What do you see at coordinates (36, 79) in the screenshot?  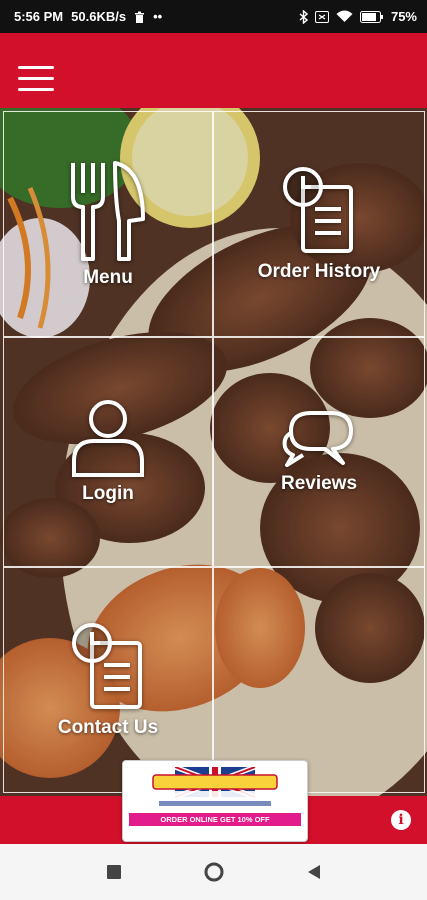 I see `hamburger-icon` at bounding box center [36, 79].